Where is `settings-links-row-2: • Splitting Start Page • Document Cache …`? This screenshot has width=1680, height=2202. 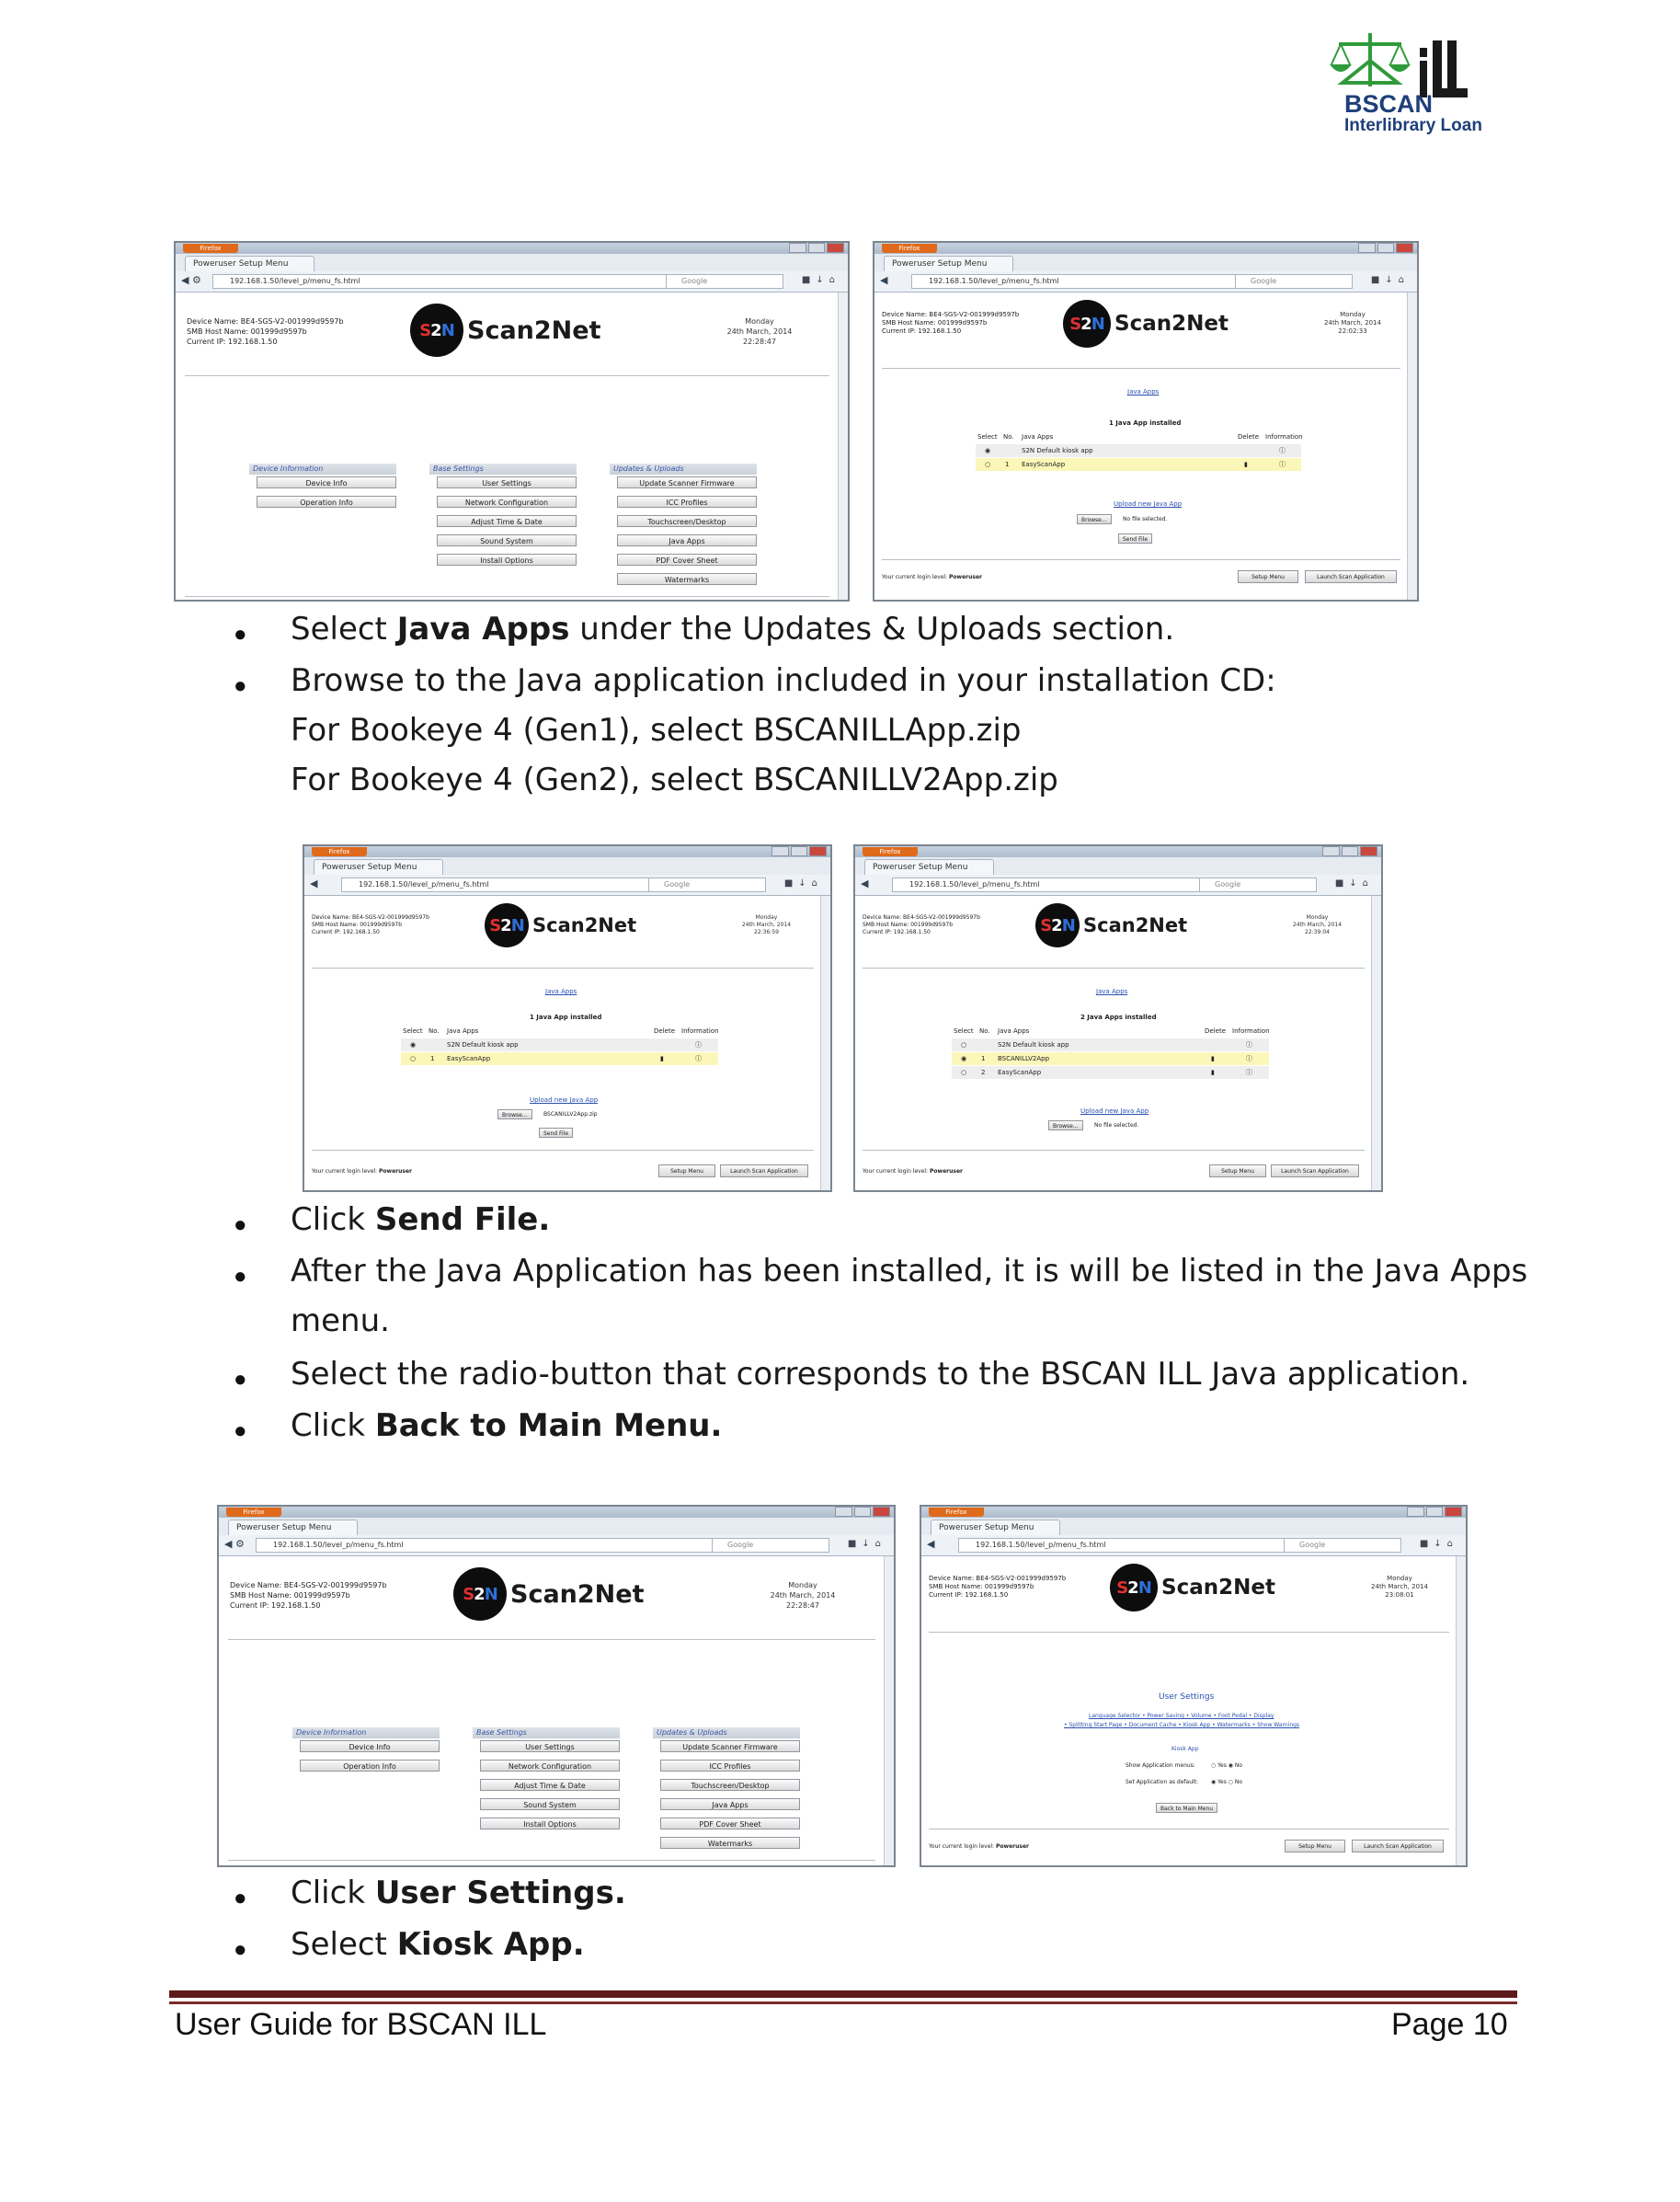 settings-links-row-2: • Splitting Start Page • Document Cache … is located at coordinates (1181, 1725).